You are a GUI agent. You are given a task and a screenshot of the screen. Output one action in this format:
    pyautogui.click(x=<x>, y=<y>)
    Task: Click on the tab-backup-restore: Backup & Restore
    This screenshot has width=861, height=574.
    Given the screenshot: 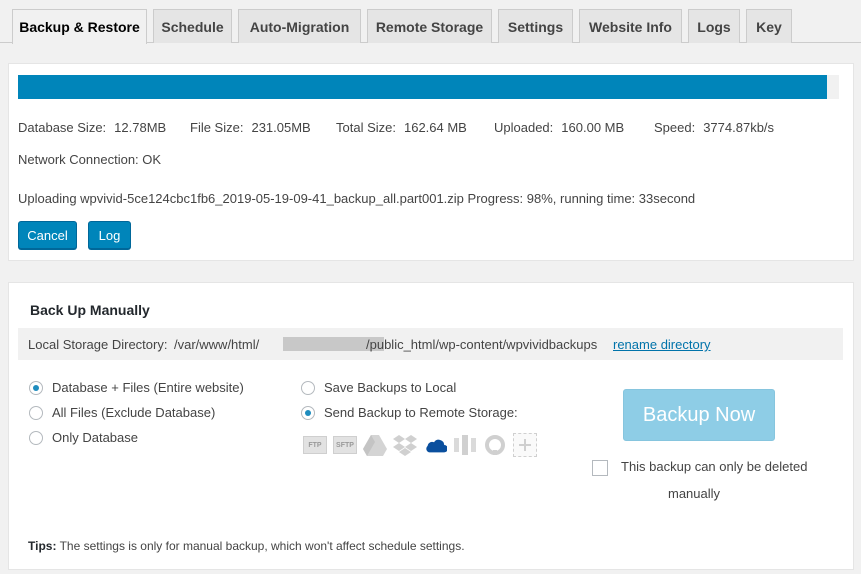 What is the action you would take?
    pyautogui.click(x=79, y=26)
    